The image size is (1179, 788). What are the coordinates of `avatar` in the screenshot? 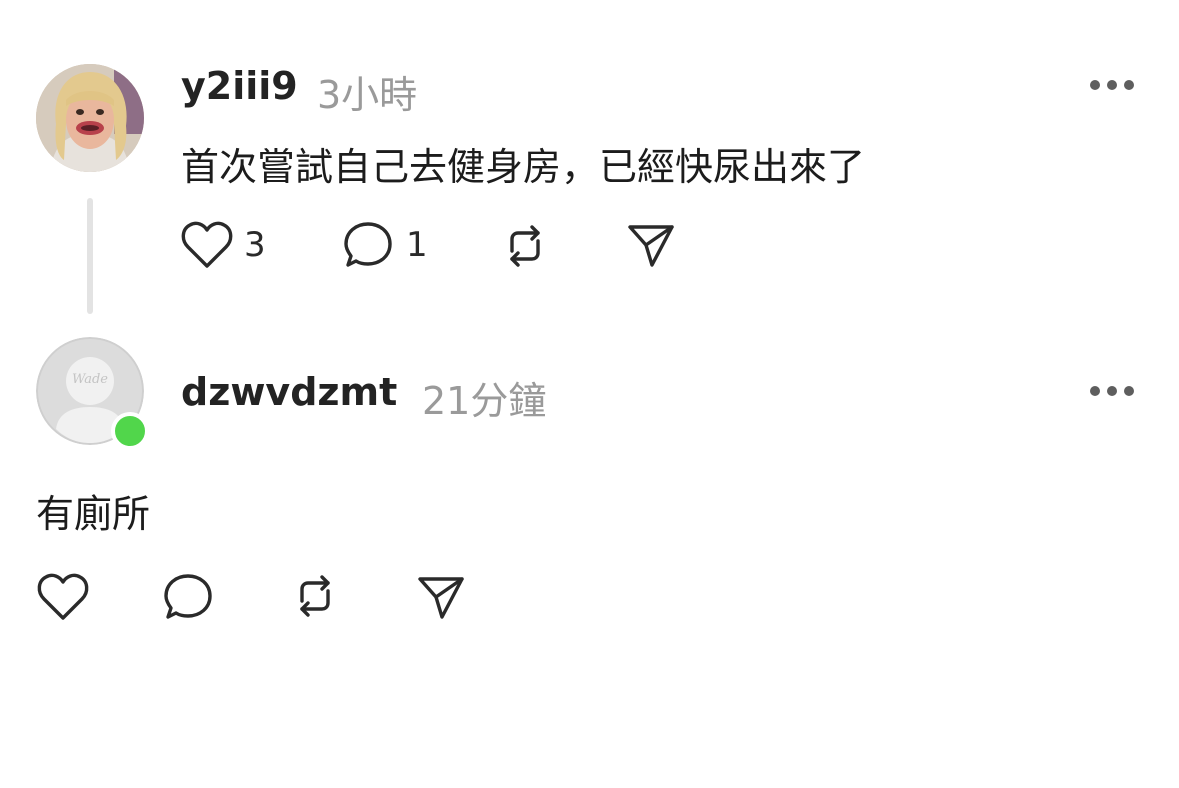 It's located at (90, 118).